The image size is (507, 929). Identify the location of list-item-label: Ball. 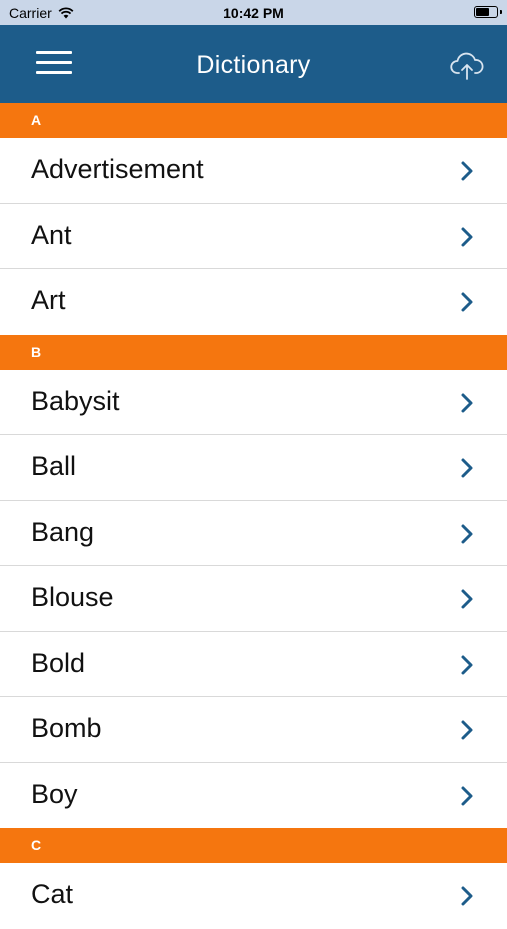
(54, 466).